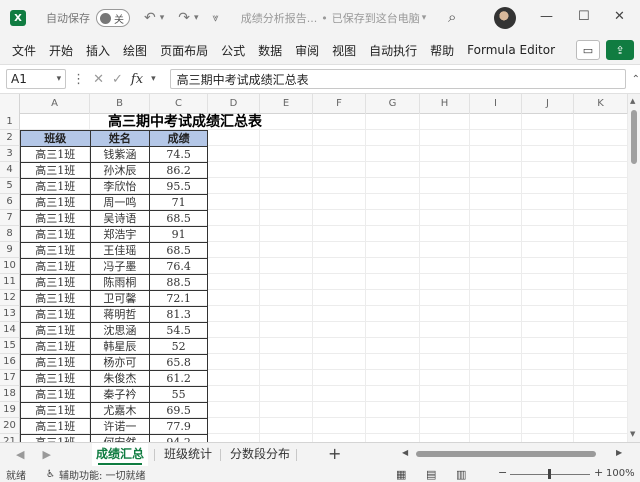 The image size is (640, 482). Describe the element at coordinates (549, 474) in the screenshot. I see `zoom-slider-thumb` at that location.